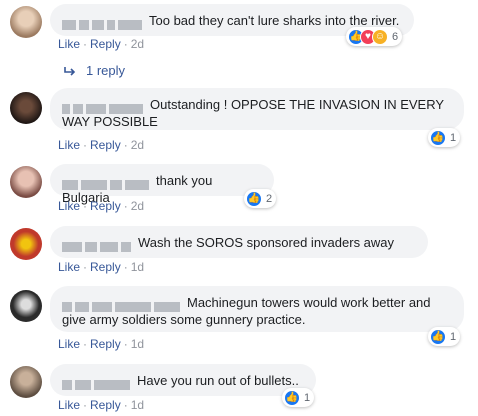 The width and height of the screenshot is (478, 416). I want to click on comment-bubble: thank you Bulgaria, so click(162, 184).